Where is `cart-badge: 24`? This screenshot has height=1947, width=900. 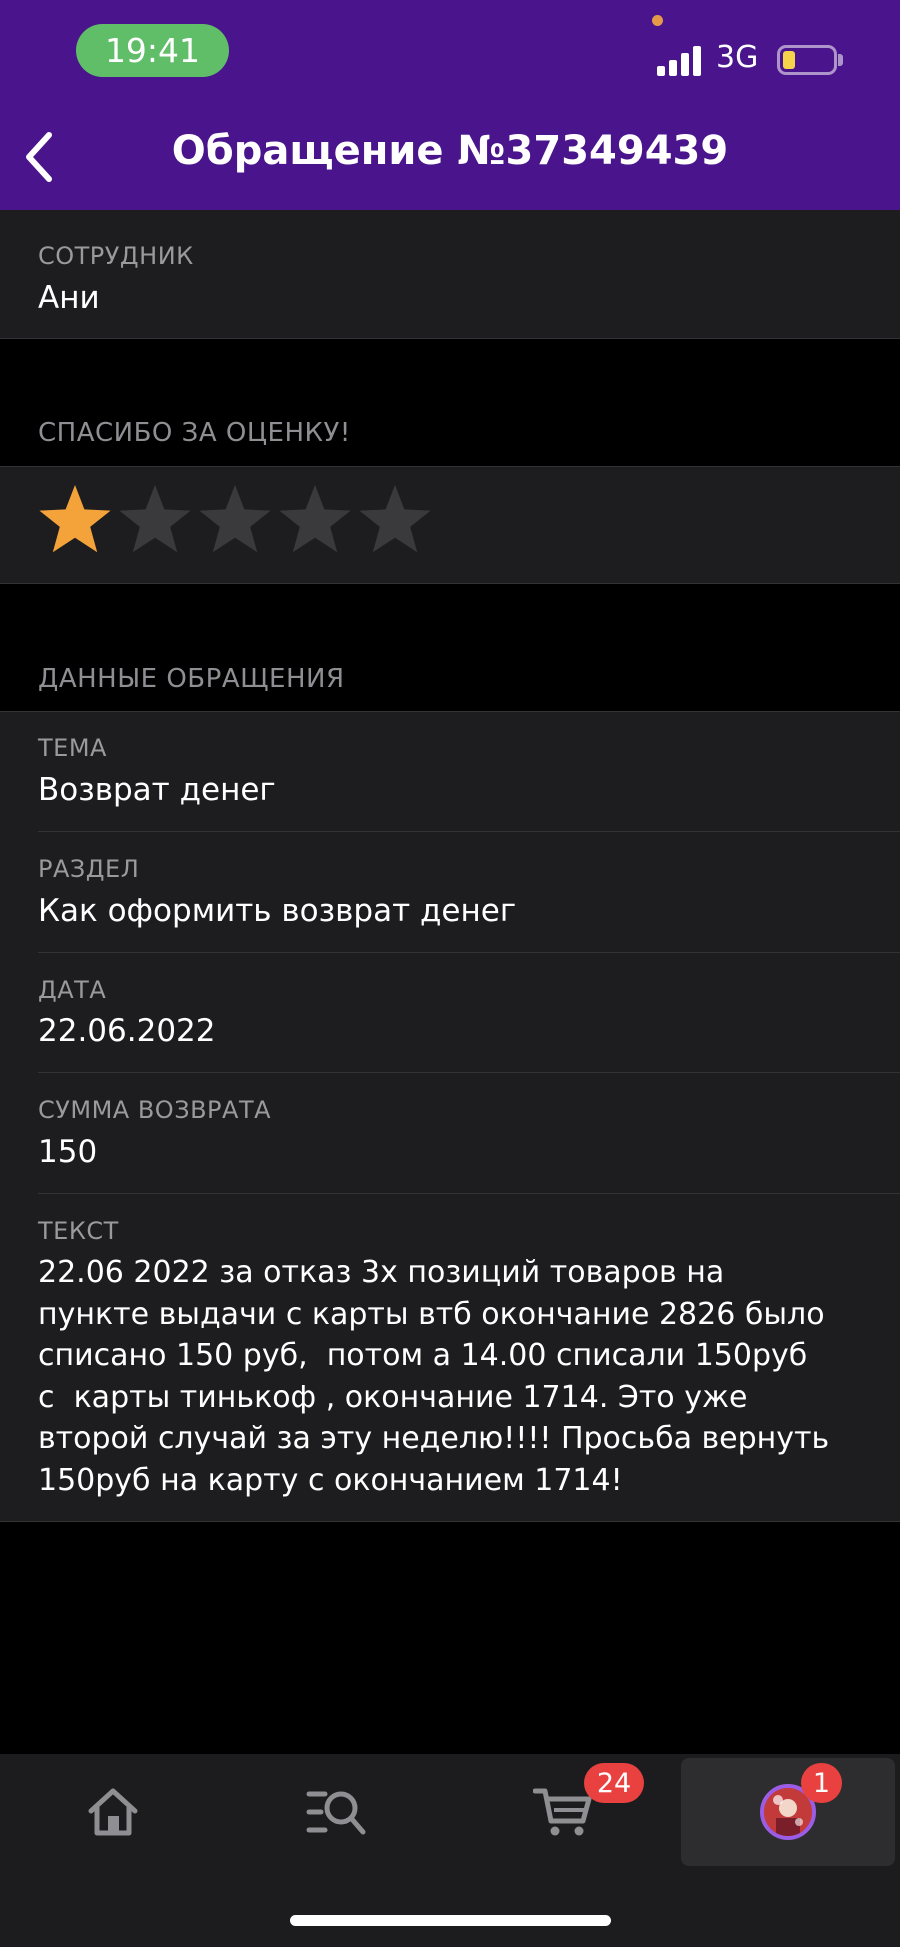 cart-badge: 24 is located at coordinates (614, 1783).